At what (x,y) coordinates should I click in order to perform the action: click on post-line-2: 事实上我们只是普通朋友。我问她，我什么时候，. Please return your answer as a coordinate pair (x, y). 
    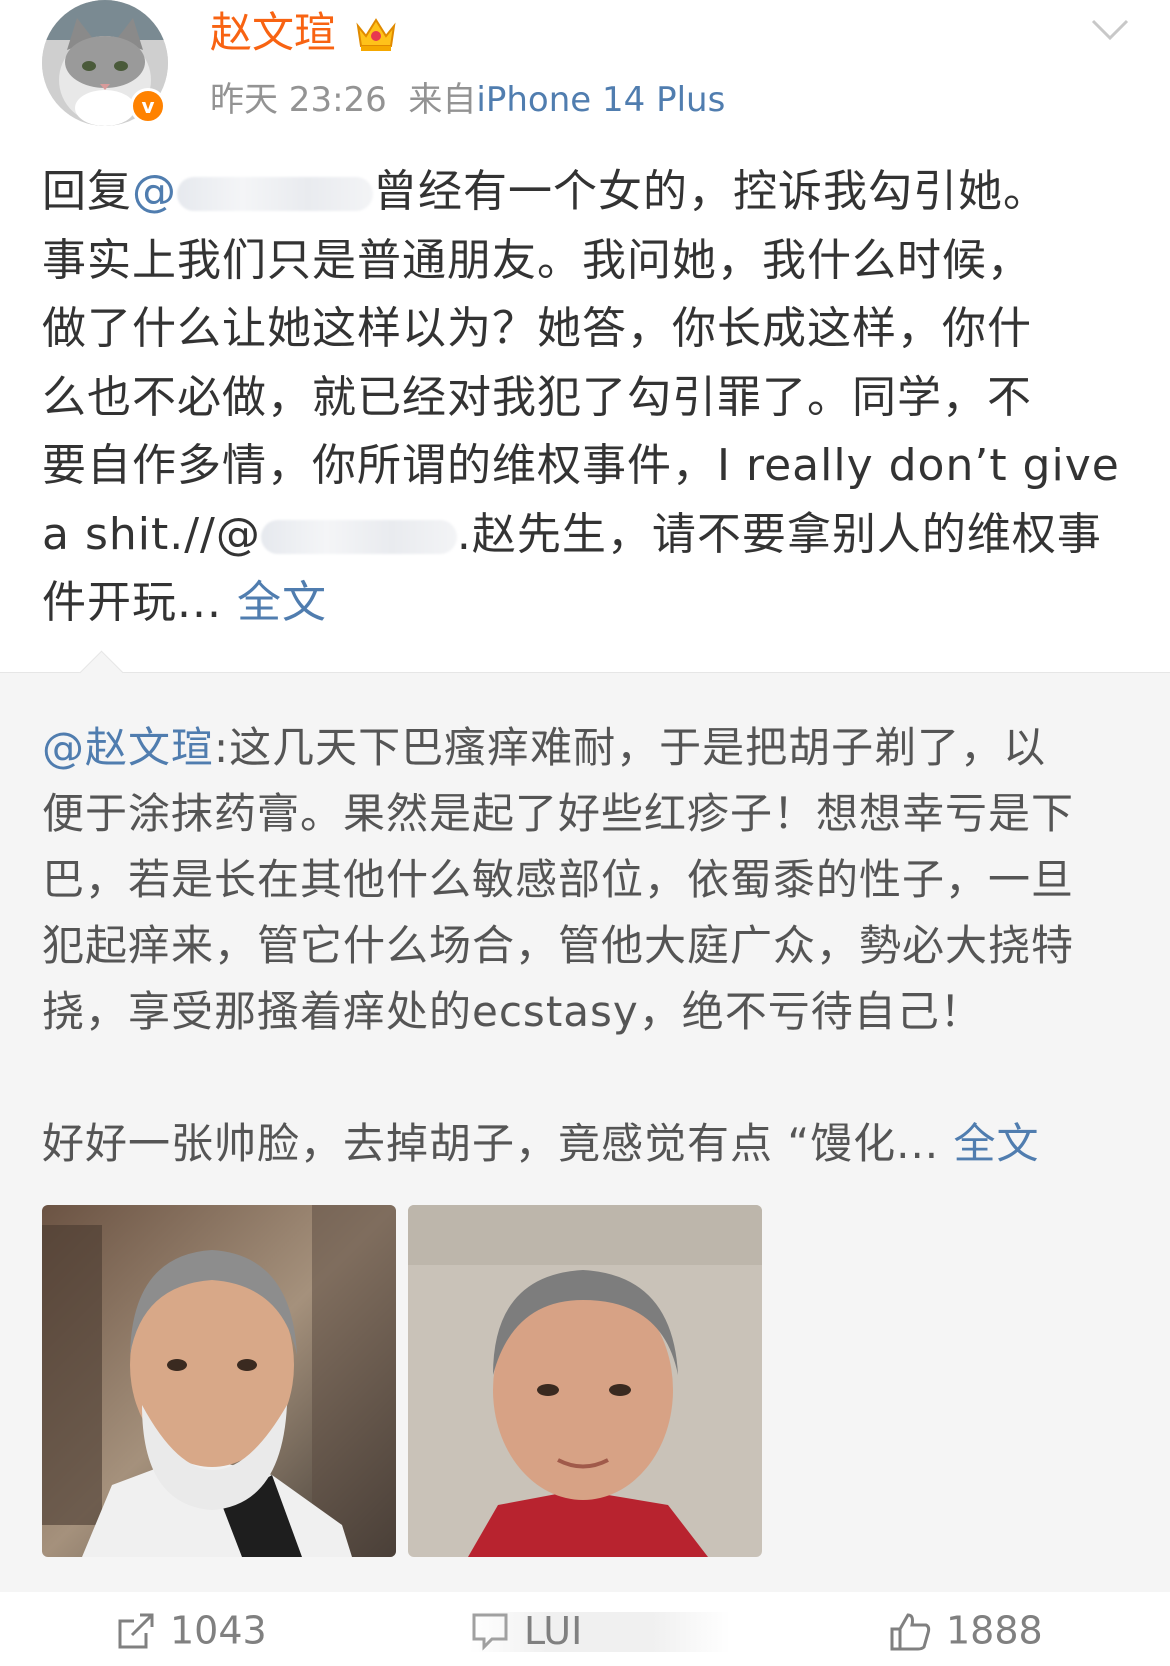
    Looking at the image, I should click on (537, 260).